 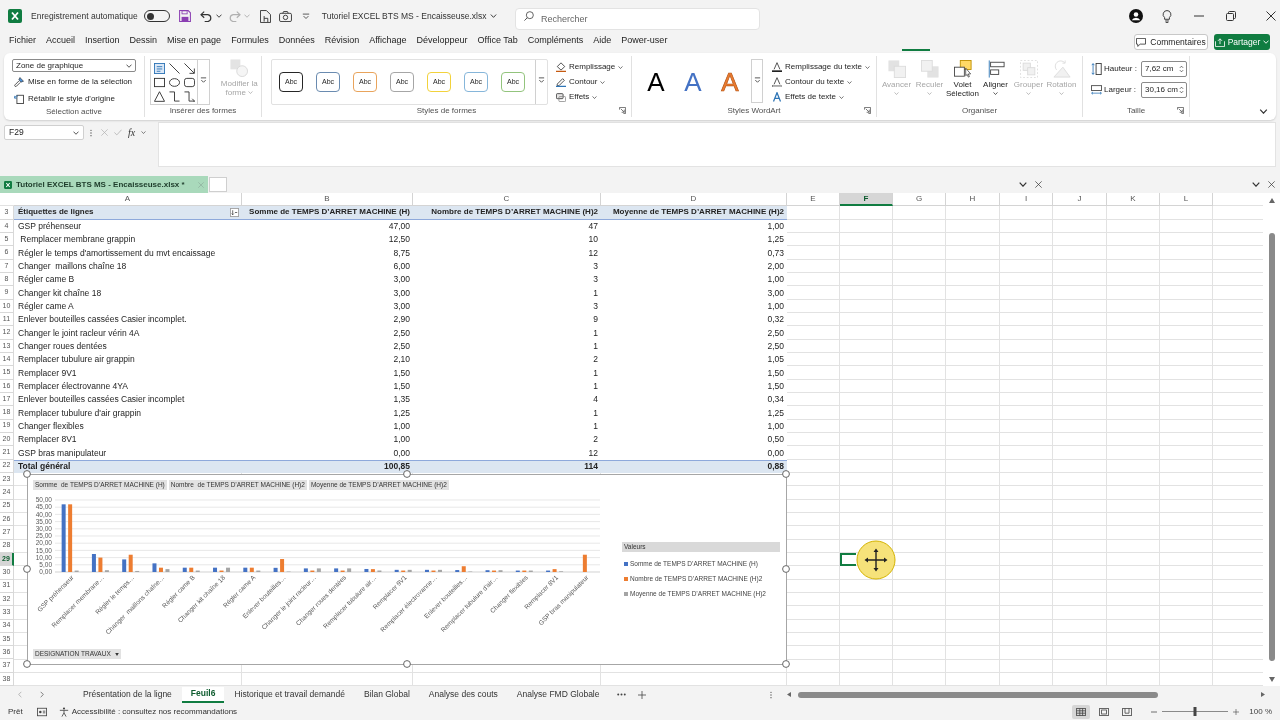 What do you see at coordinates (388, 42) in the screenshot?
I see `ribbon-tab: Affichage` at bounding box center [388, 42].